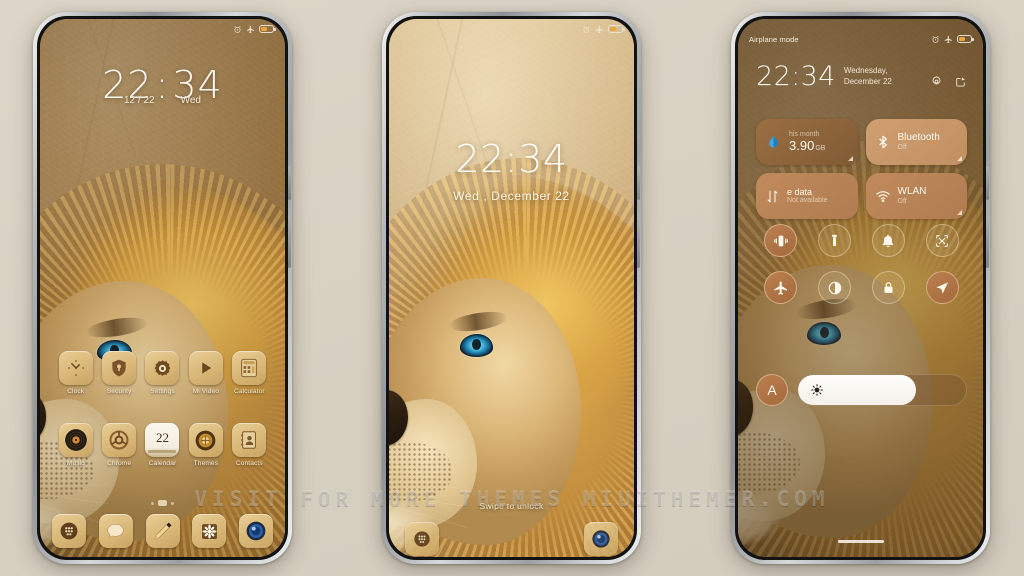 The image size is (1024, 576). What do you see at coordinates (162, 531) in the screenshot?
I see `pencil-icon` at bounding box center [162, 531].